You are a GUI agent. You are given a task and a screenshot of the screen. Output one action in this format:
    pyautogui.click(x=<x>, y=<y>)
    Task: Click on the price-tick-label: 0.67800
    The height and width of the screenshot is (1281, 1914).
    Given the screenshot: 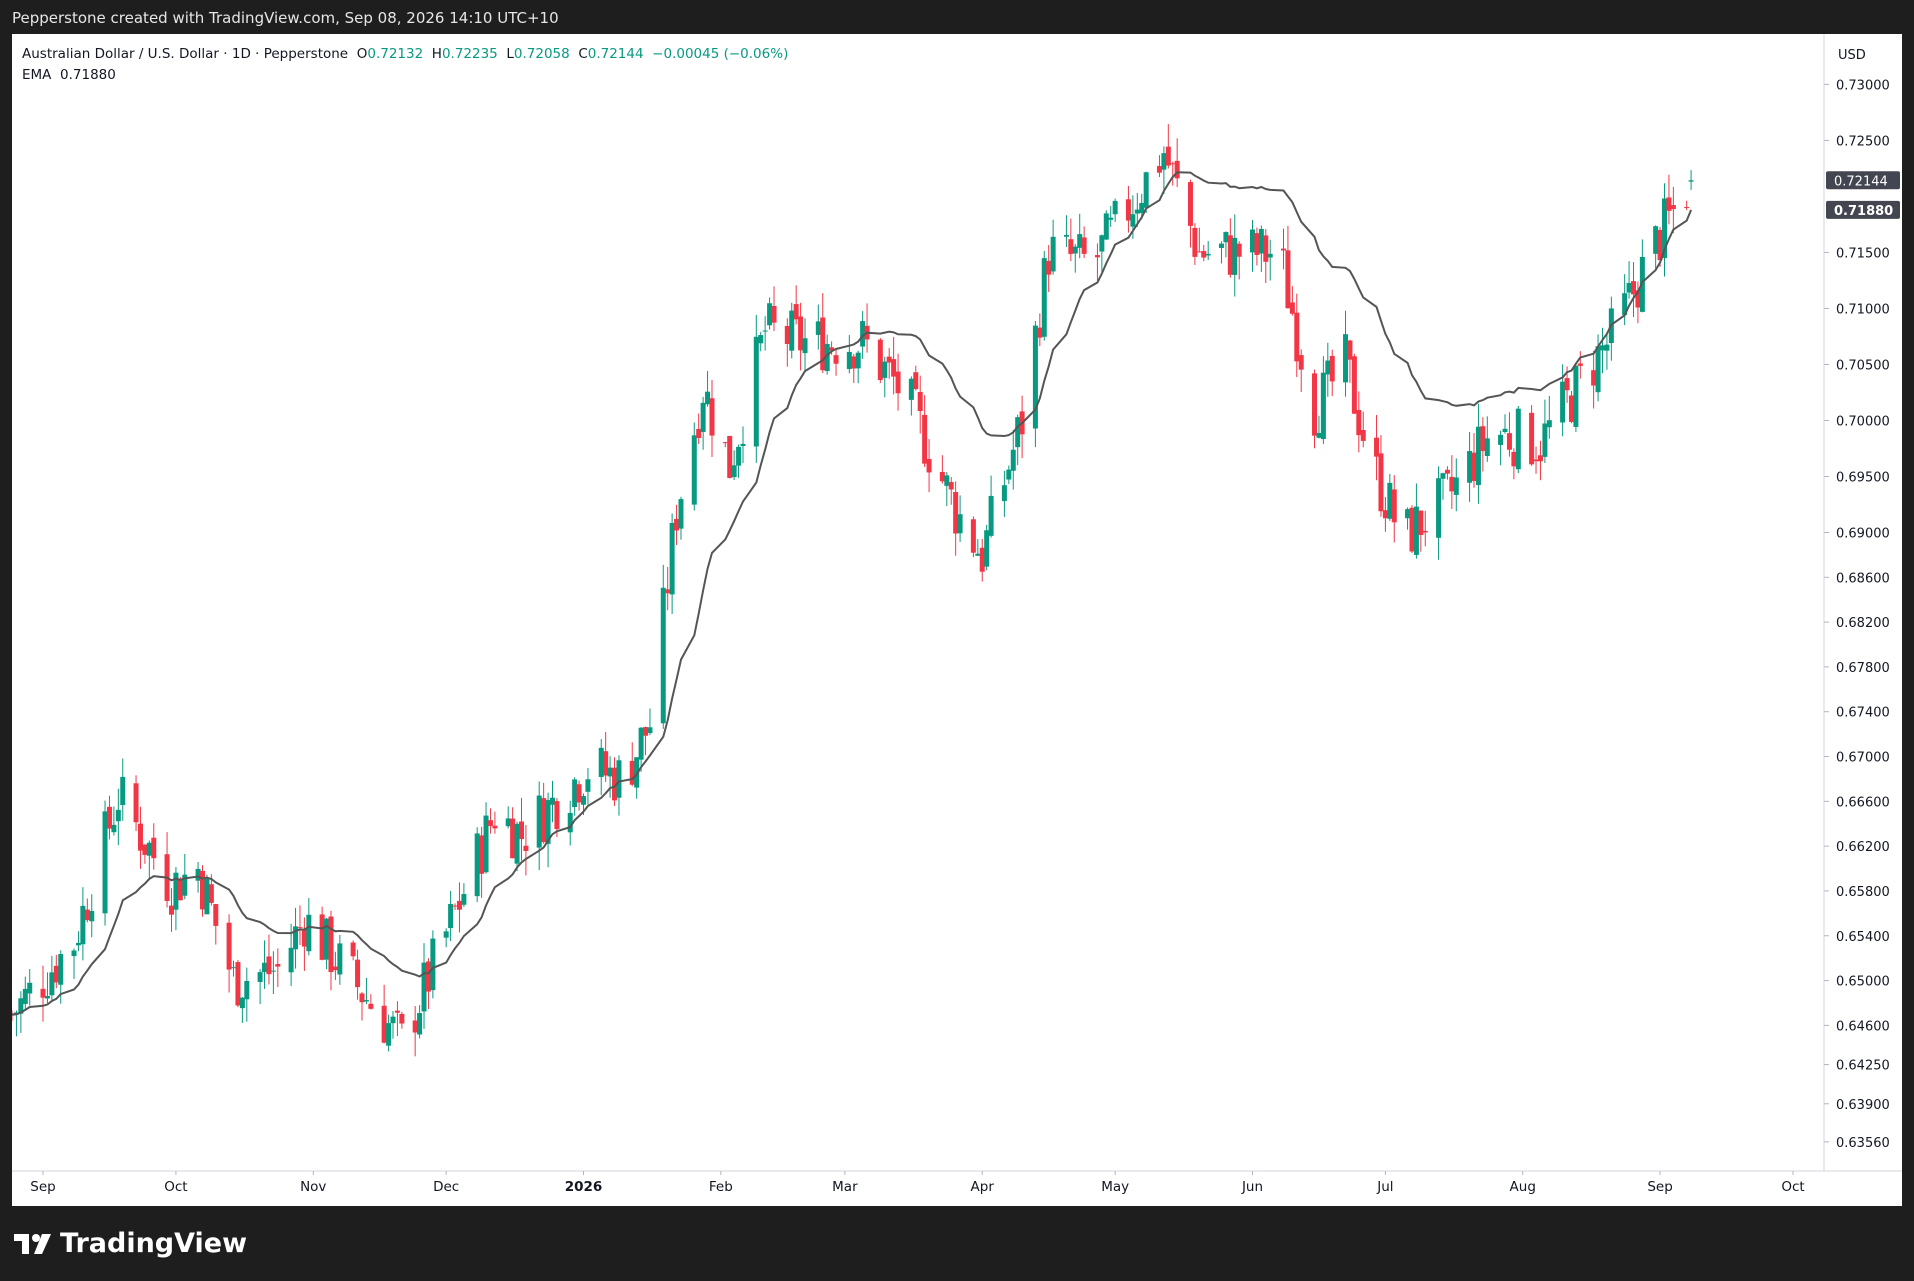 What is the action you would take?
    pyautogui.click(x=1863, y=668)
    